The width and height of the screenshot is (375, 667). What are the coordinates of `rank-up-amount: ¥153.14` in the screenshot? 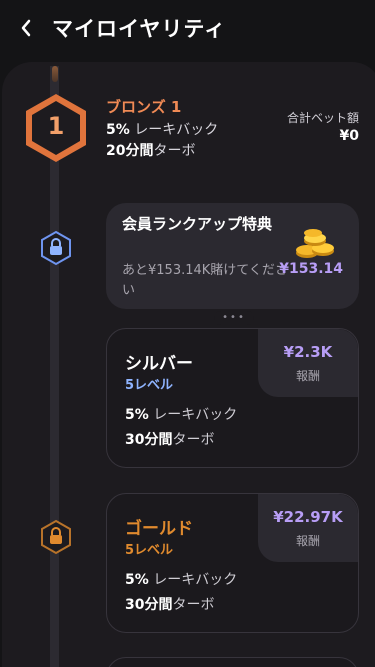 It's located at (311, 269).